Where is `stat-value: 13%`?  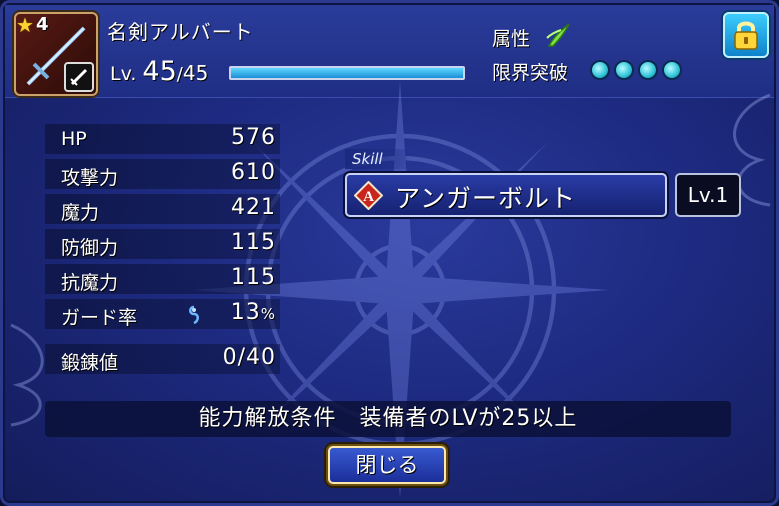 stat-value: 13% is located at coordinates (253, 312).